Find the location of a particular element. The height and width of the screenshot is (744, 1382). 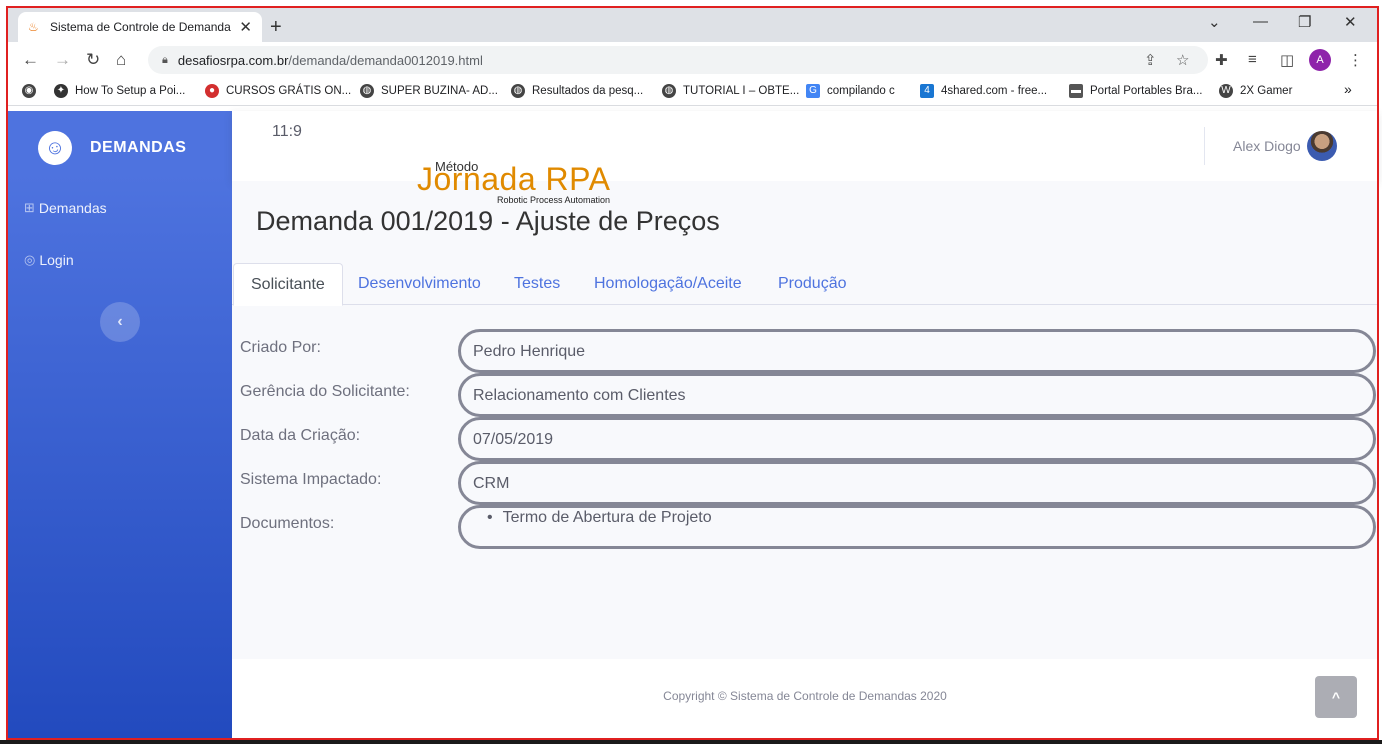

user-avatar is located at coordinates (1322, 146).